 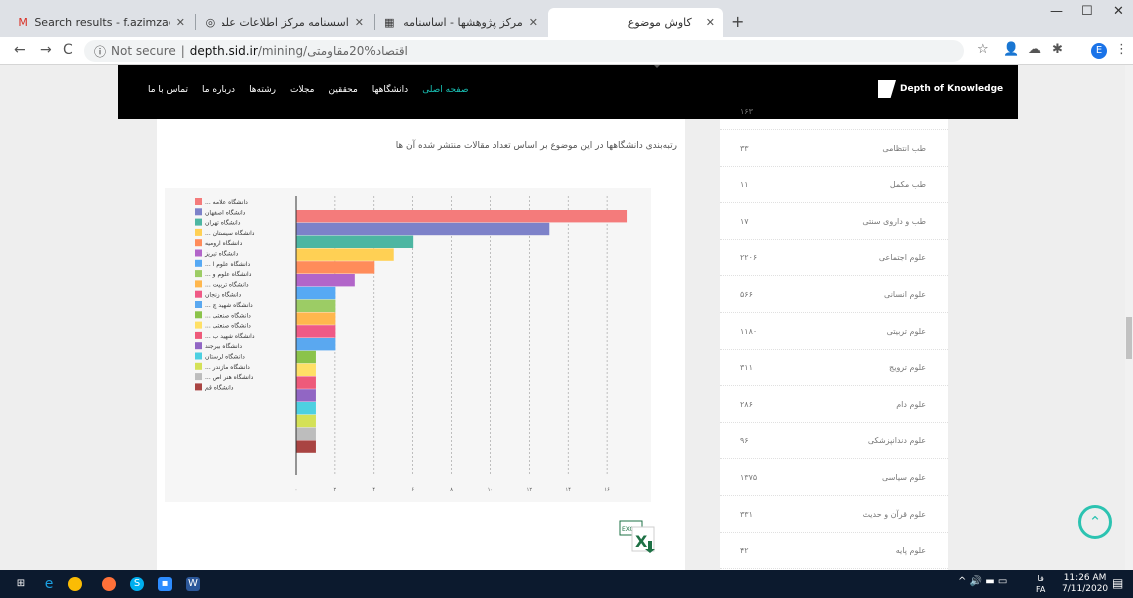 I want to click on new-tab-button: +, so click(x=737, y=21).